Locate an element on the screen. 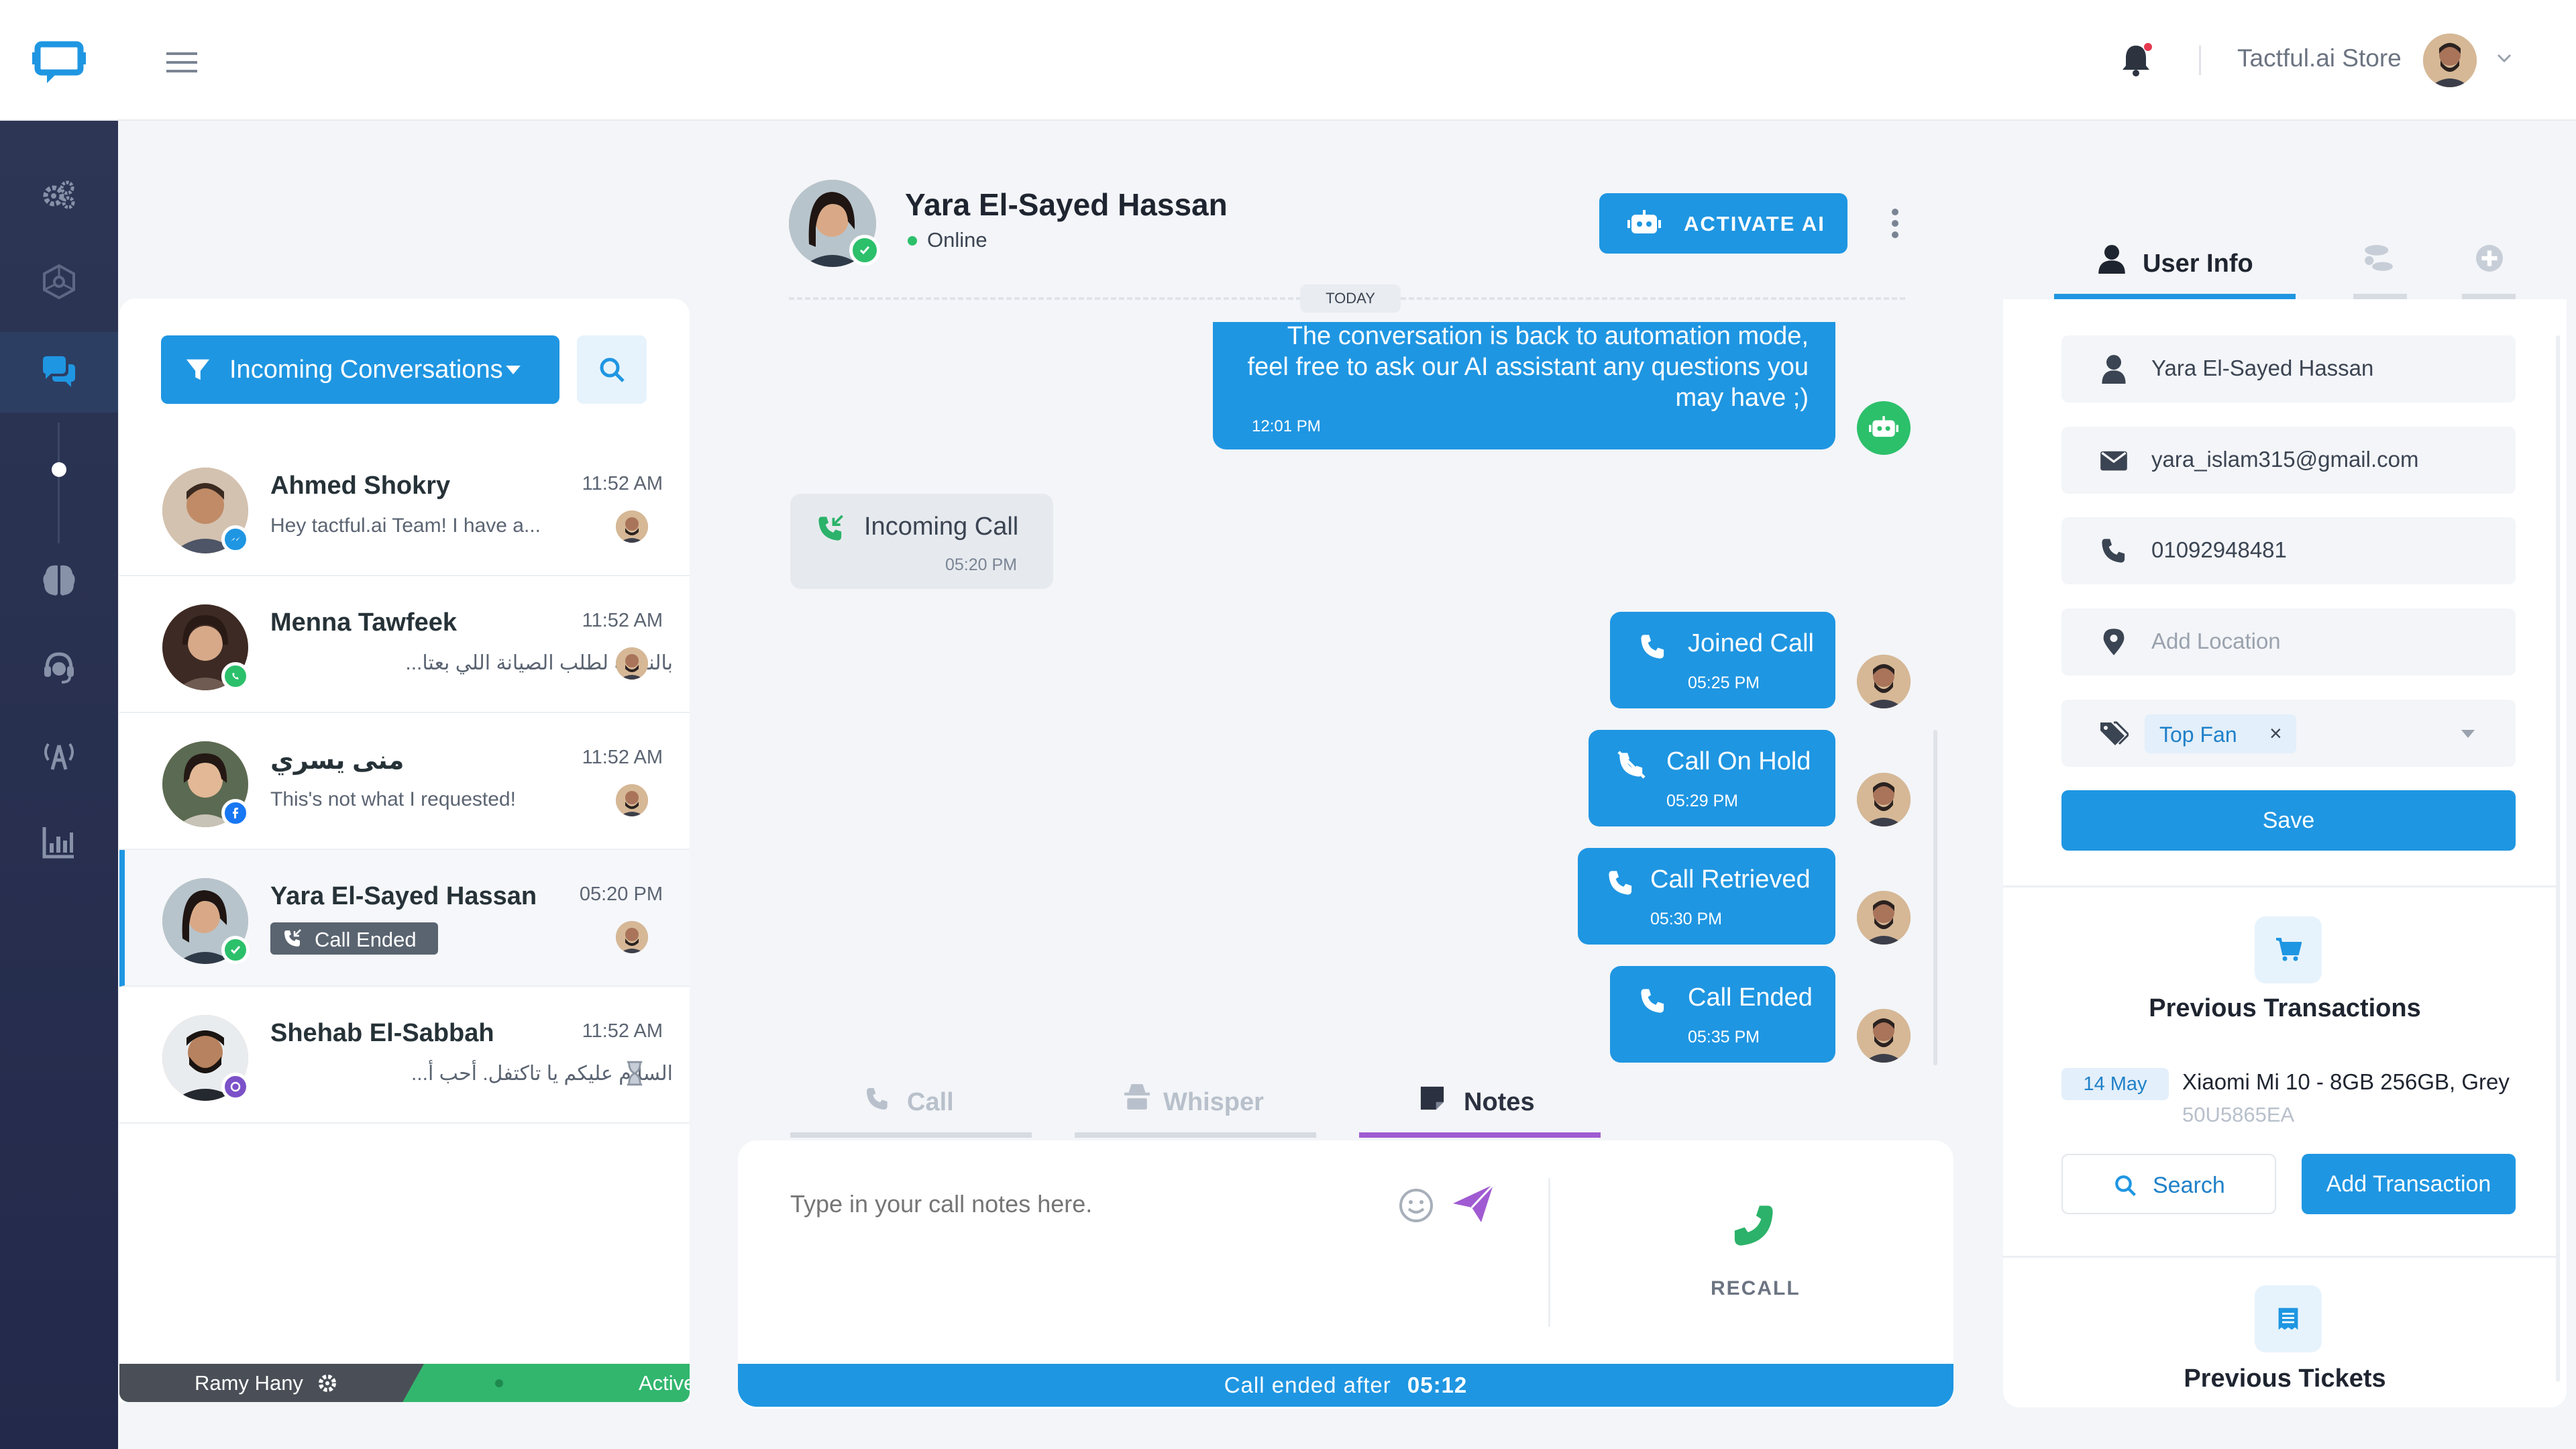 The image size is (2576, 1449). name-field: Yara El-Sayed Hassan is located at coordinates (2288, 368).